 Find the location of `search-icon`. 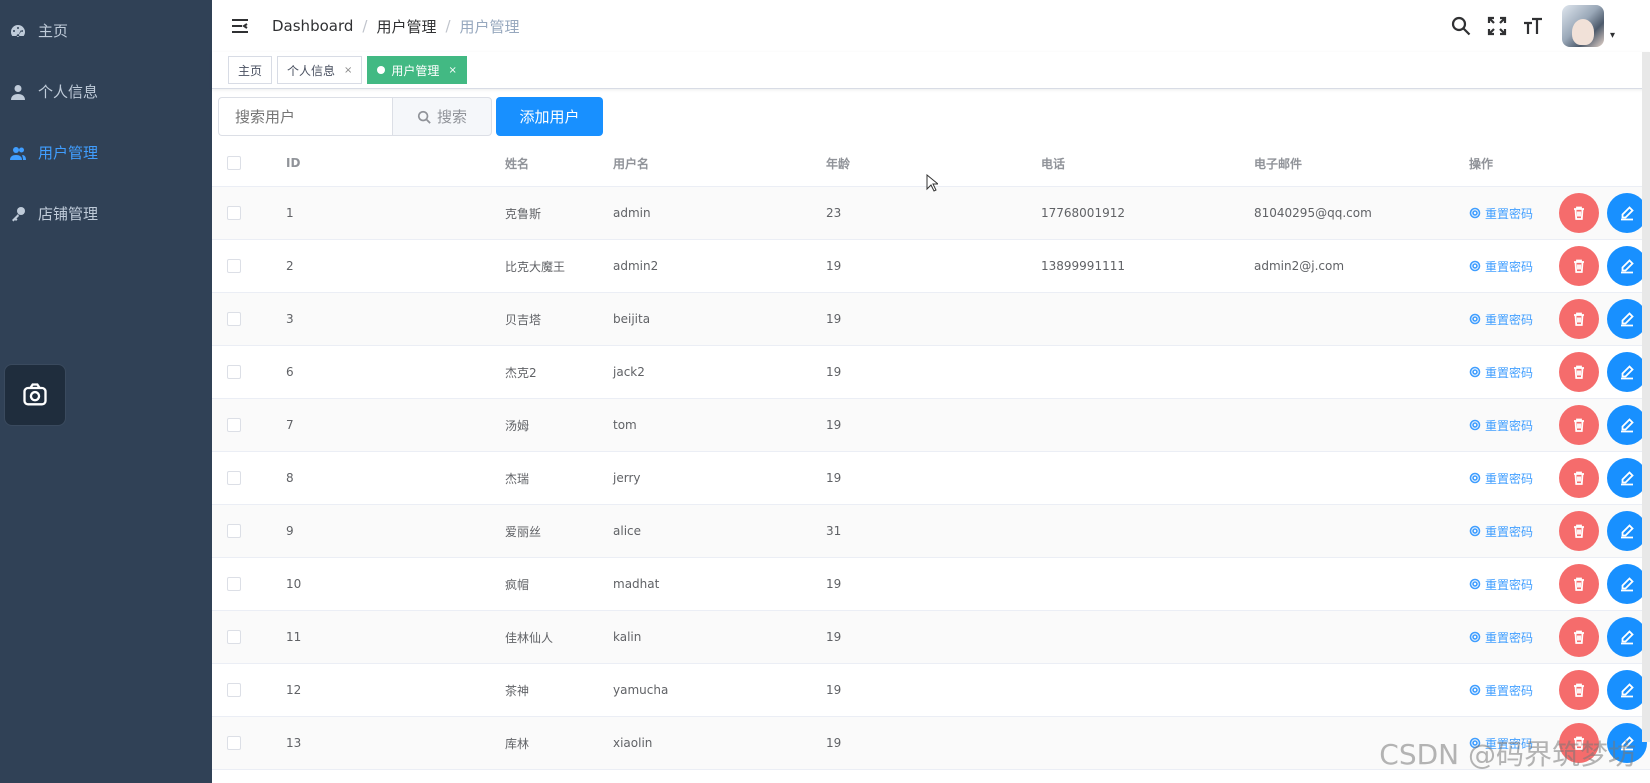

search-icon is located at coordinates (1461, 26).